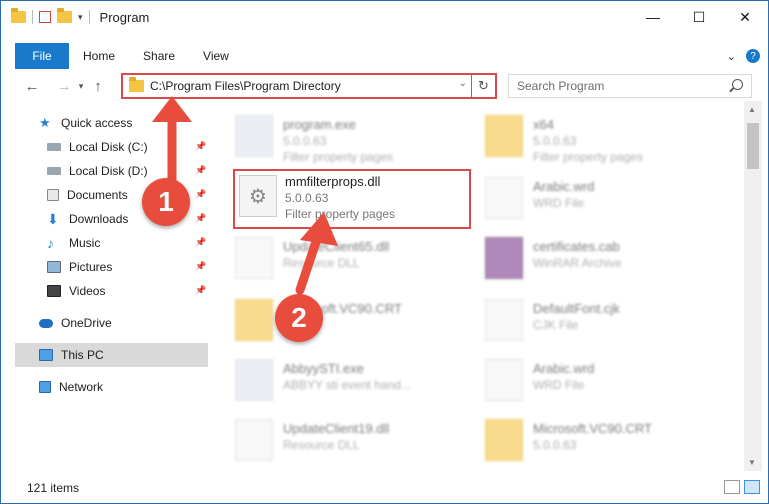 The width and height of the screenshot is (769, 504). Describe the element at coordinates (159, 56) in the screenshot. I see `tab-share: Share` at that location.